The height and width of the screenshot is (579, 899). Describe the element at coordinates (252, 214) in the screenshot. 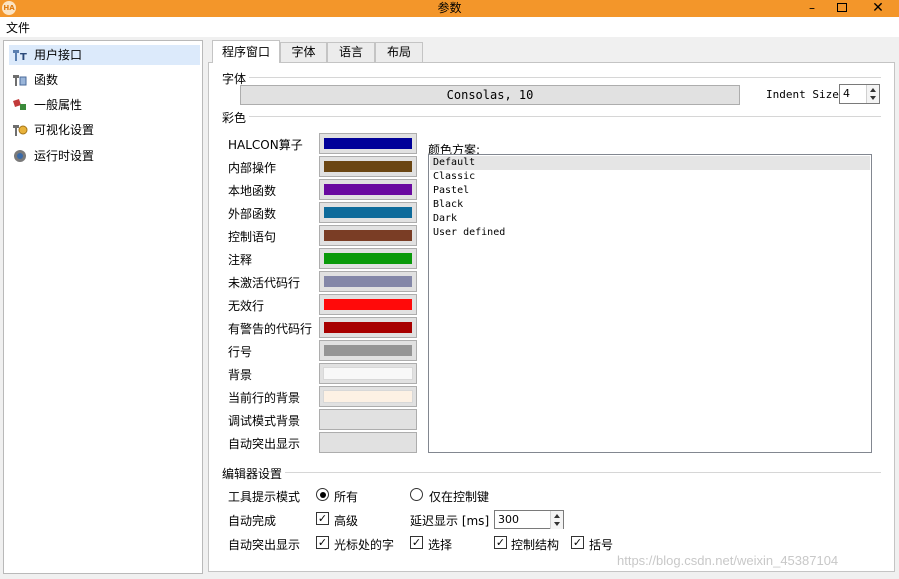

I see `color-label: 外部函数` at that location.